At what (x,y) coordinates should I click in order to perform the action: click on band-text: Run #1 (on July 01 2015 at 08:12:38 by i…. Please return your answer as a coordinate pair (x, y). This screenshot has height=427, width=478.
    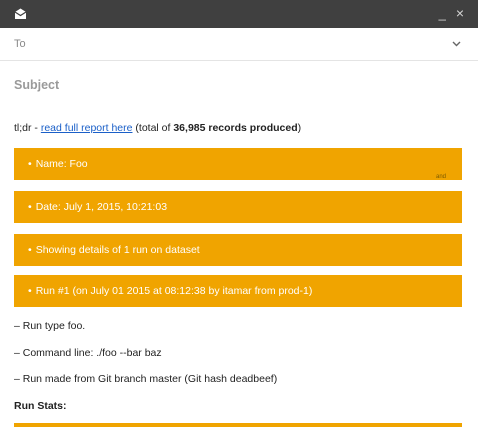
    Looking at the image, I should click on (174, 291).